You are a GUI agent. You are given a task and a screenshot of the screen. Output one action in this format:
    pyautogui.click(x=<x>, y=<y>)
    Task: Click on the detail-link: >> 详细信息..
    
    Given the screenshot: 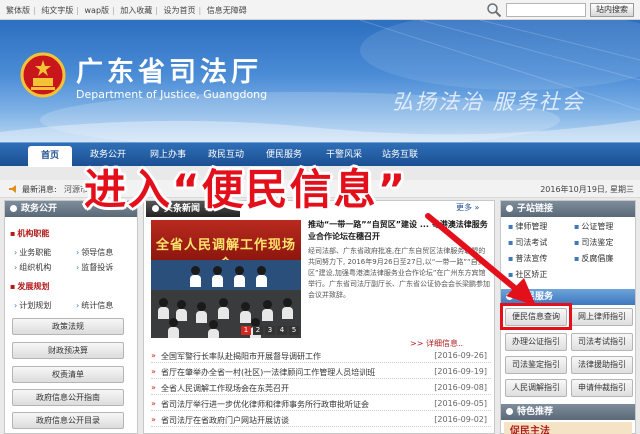 What is the action you would take?
    pyautogui.click(x=436, y=343)
    